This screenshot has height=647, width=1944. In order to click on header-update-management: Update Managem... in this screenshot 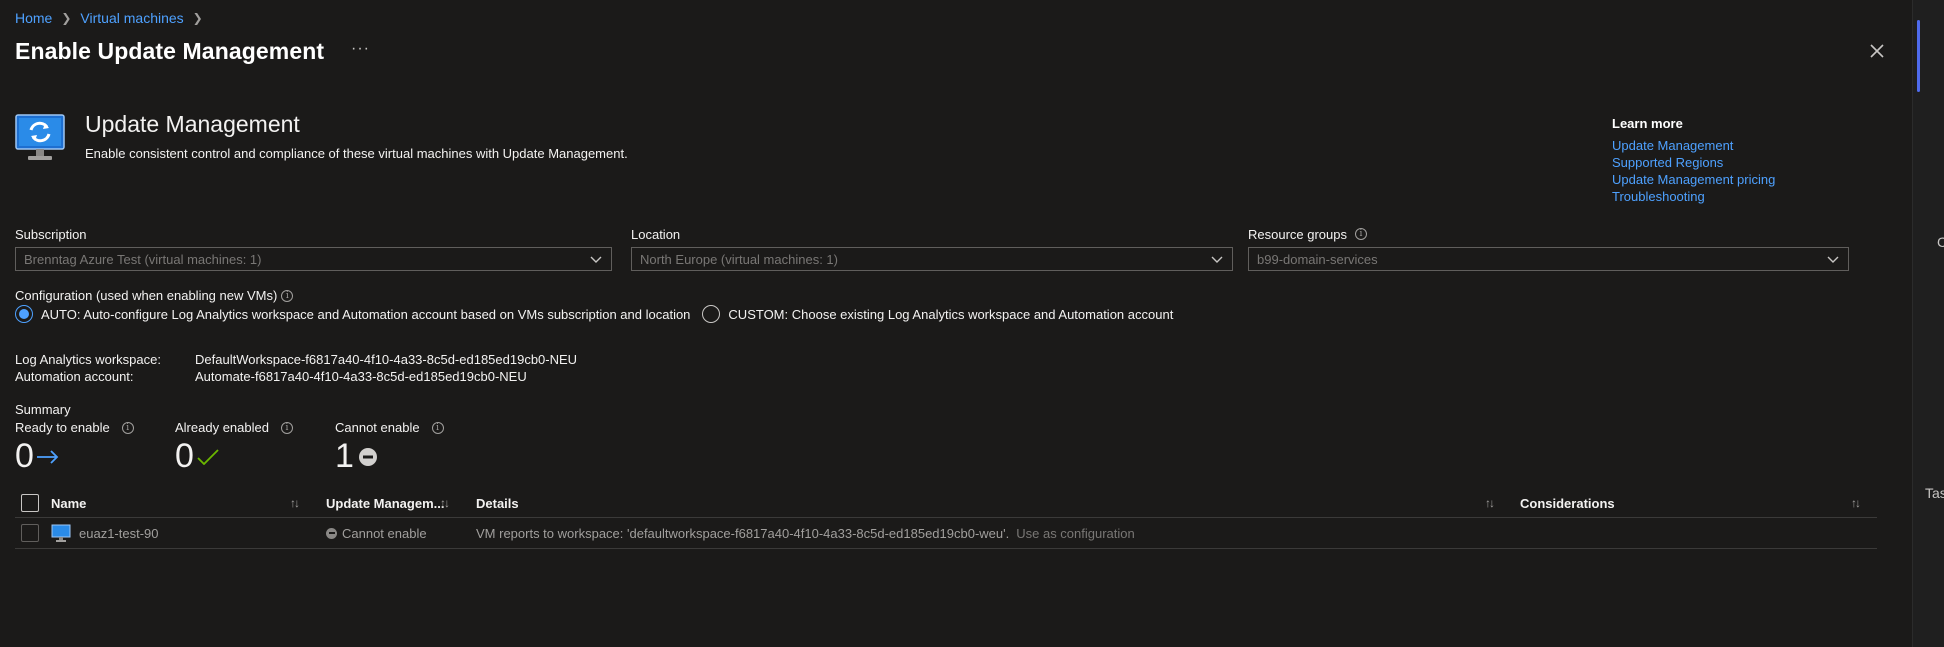, I will do `click(385, 503)`.